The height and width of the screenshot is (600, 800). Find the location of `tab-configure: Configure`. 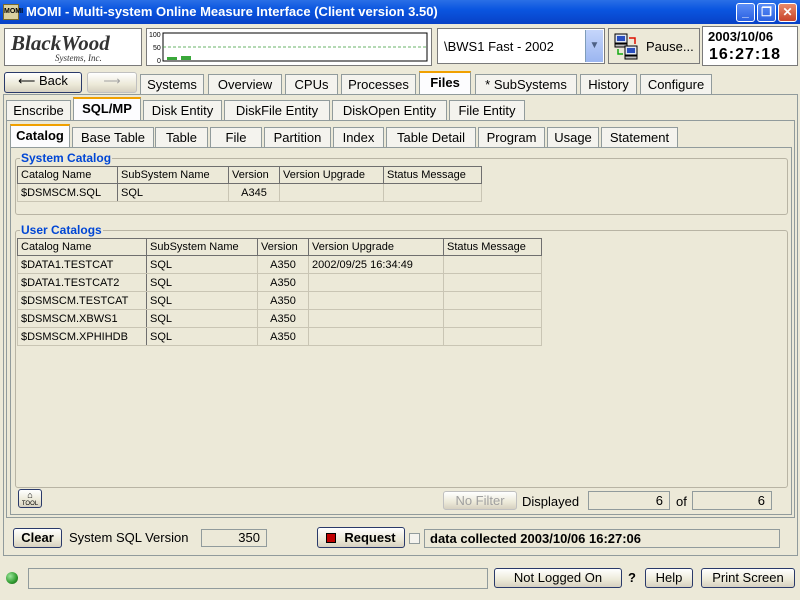

tab-configure: Configure is located at coordinates (676, 84).